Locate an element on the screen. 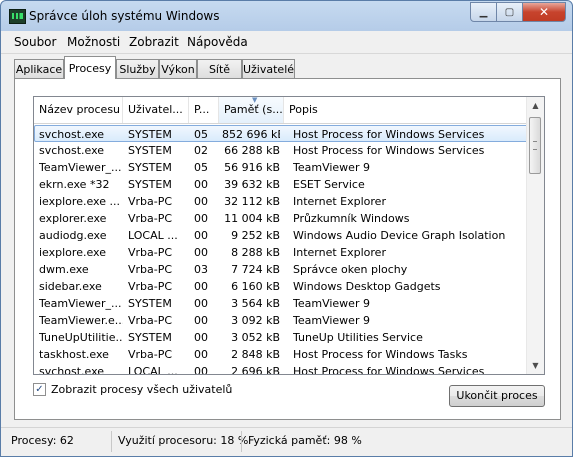 The height and width of the screenshot is (457, 573). cell-name: taskhost.exe is located at coordinates (74, 354).